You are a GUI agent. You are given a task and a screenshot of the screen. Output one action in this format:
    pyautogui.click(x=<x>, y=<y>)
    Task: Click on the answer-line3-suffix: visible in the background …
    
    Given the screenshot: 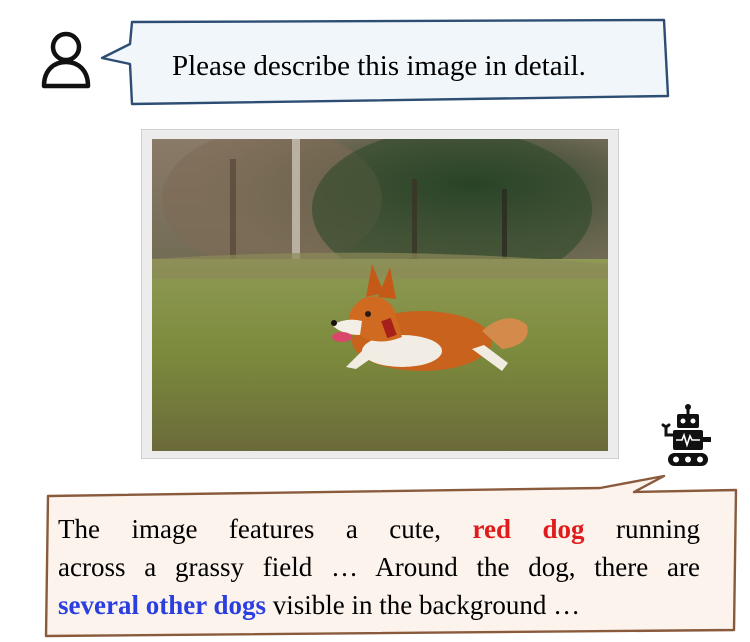 What is the action you would take?
    pyautogui.click(x=426, y=605)
    